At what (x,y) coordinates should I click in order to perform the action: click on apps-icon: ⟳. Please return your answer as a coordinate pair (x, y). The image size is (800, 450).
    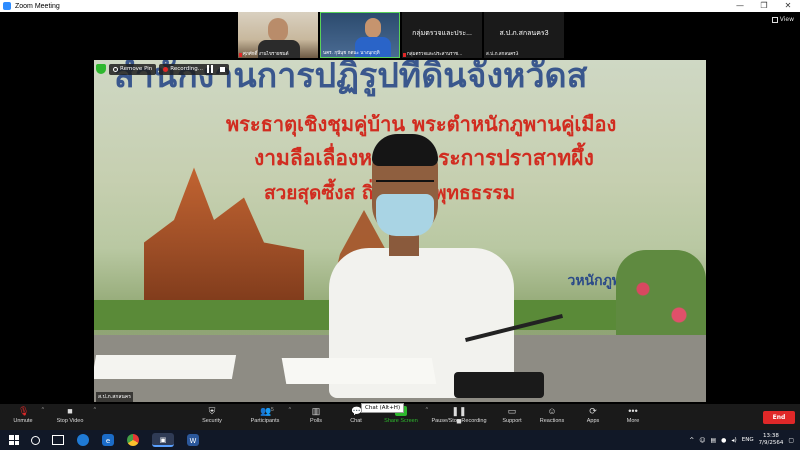
    Looking at the image, I should click on (593, 411).